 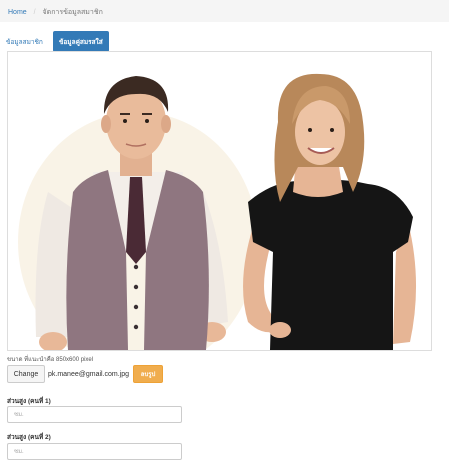 I want to click on breadcrumb: Home / จัดการข้อมูลสมาชิก, so click(x=224, y=11).